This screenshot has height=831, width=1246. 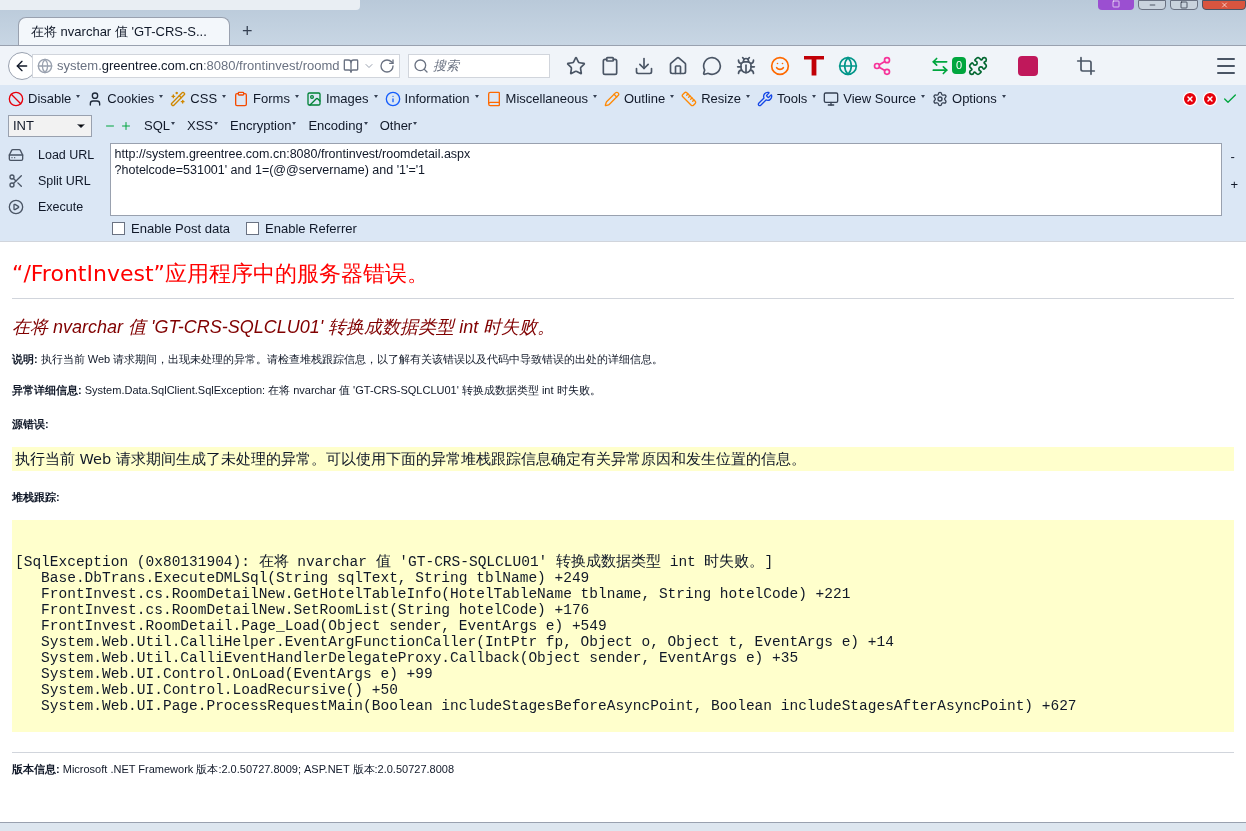 I want to click on error-subtitle: 在将 nvarchar 值 'GT-CRS-SQLCLU01' 转换成数据类型 int 时失败。, so click(x=284, y=327).